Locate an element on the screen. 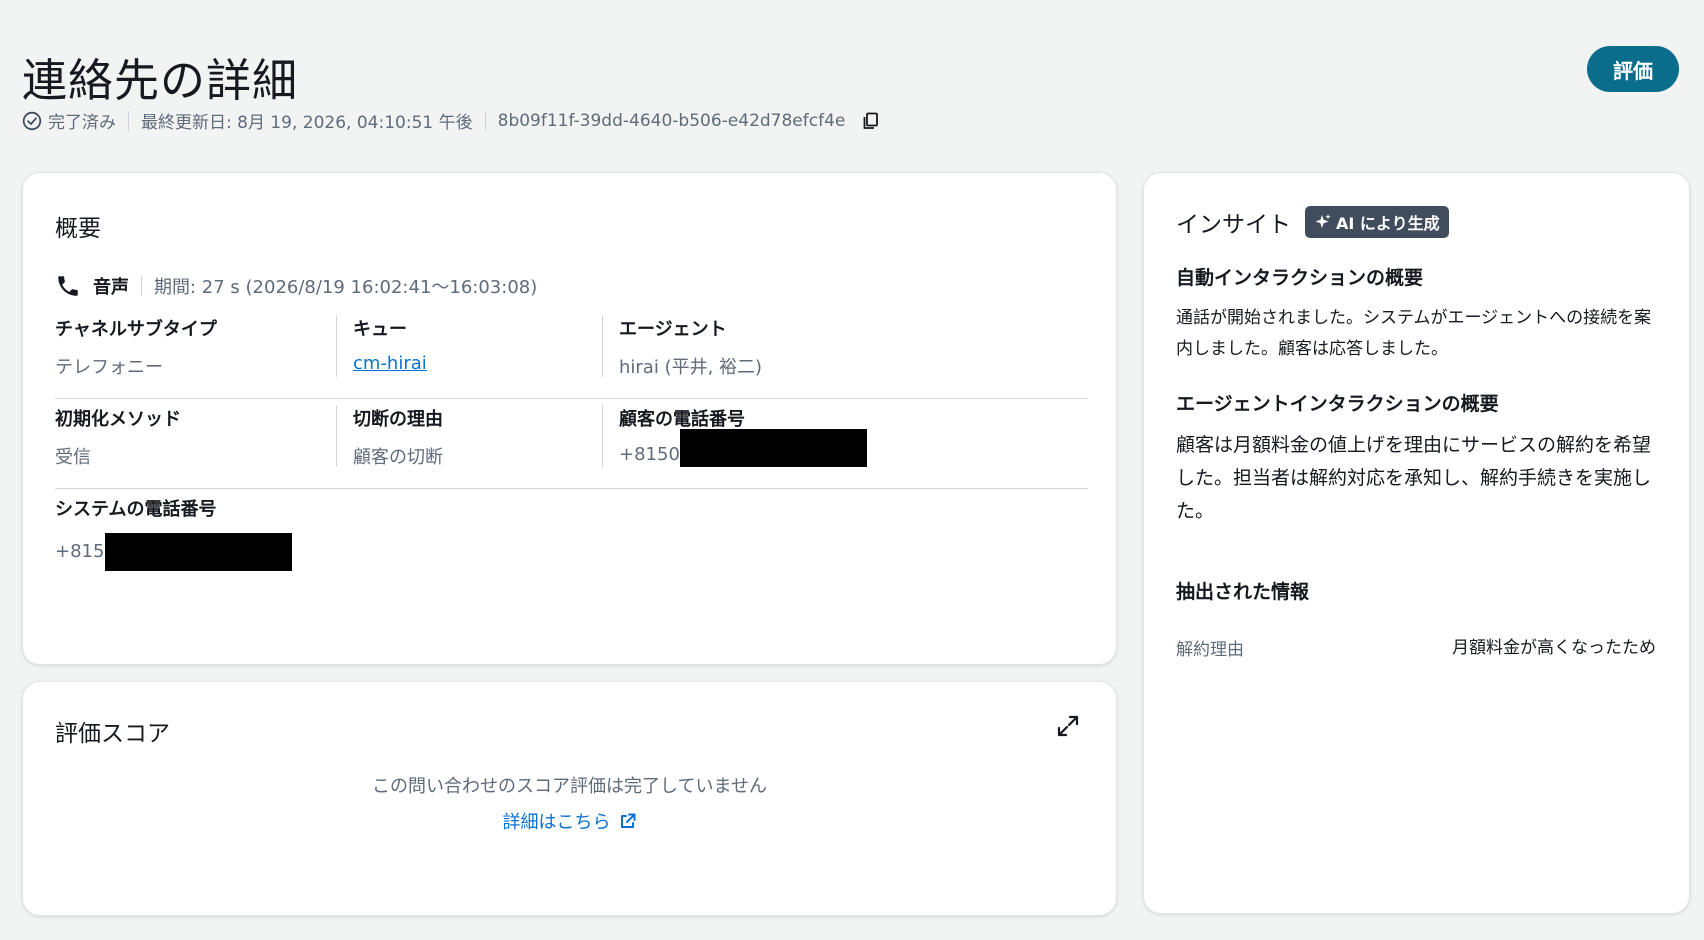  learn-more-link: 詳細はこちら is located at coordinates (569, 821).